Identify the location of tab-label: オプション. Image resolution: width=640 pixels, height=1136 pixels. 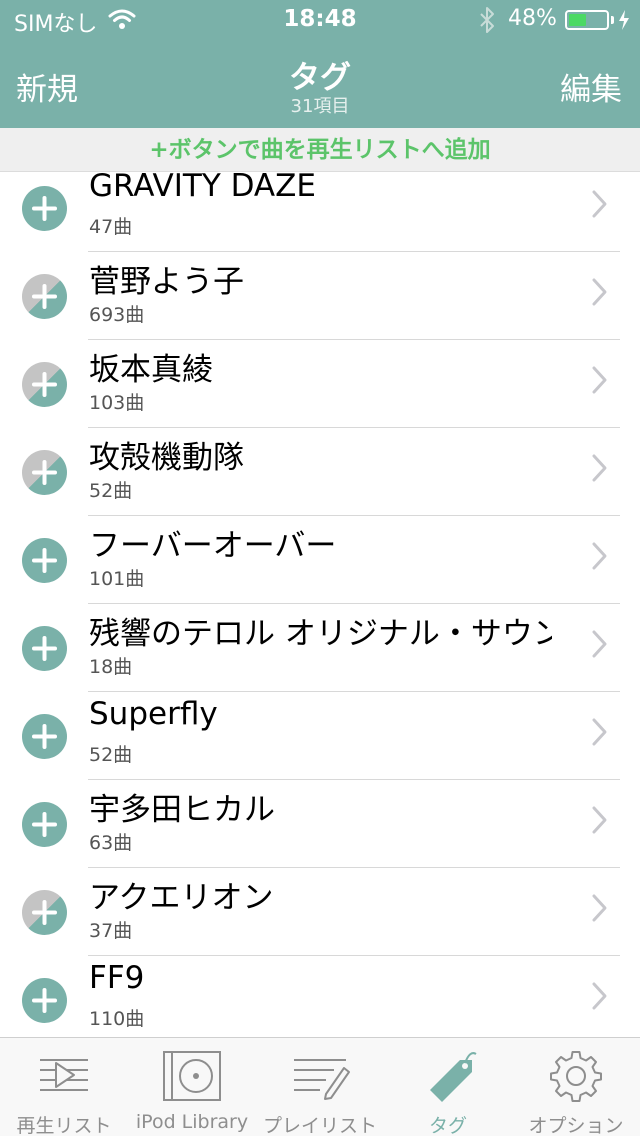
(576, 1125).